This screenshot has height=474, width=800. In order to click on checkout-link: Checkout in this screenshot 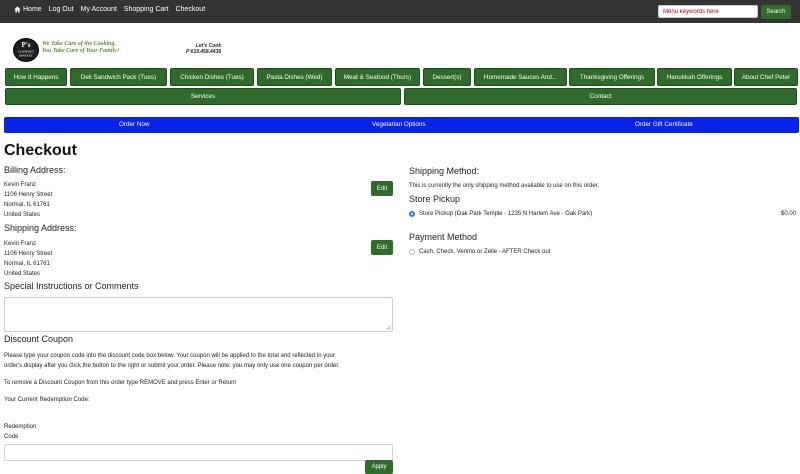, I will do `click(191, 9)`.